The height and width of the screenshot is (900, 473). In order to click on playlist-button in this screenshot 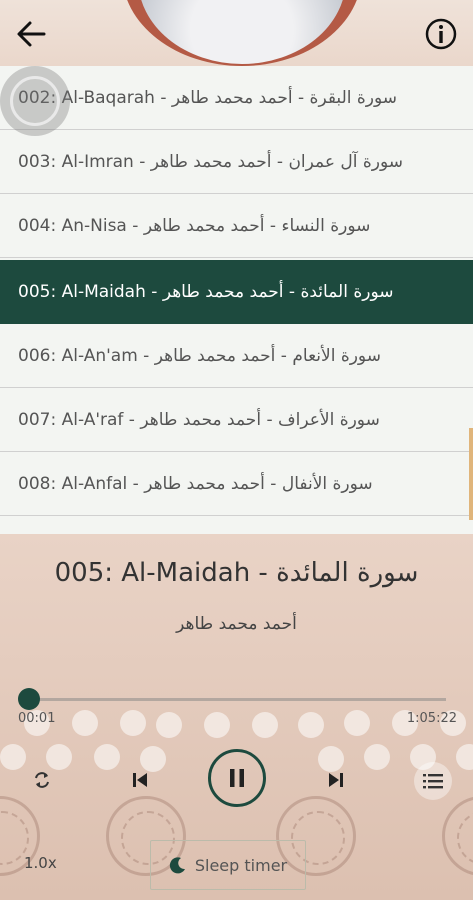, I will do `click(433, 781)`.